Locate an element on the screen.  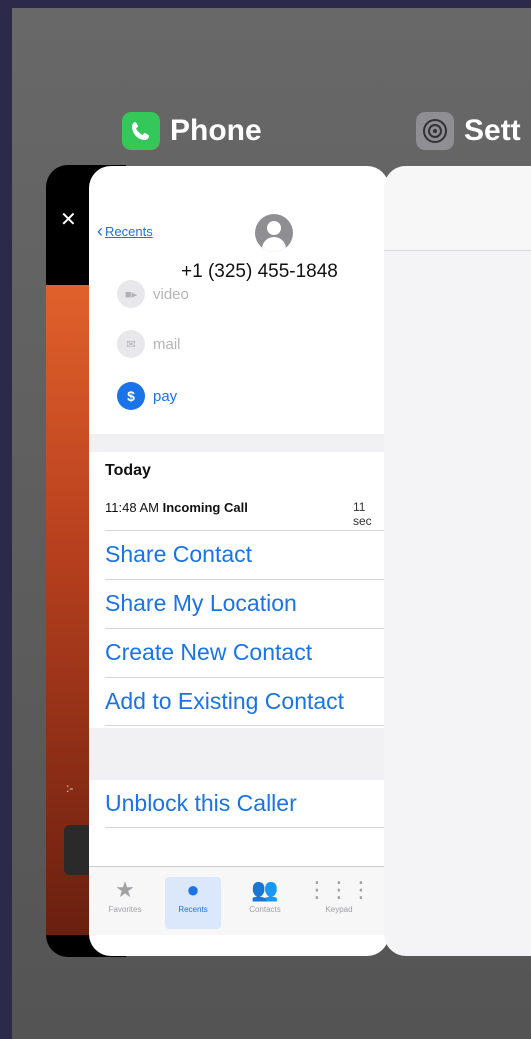
mail-label: mail is located at coordinates (167, 344).